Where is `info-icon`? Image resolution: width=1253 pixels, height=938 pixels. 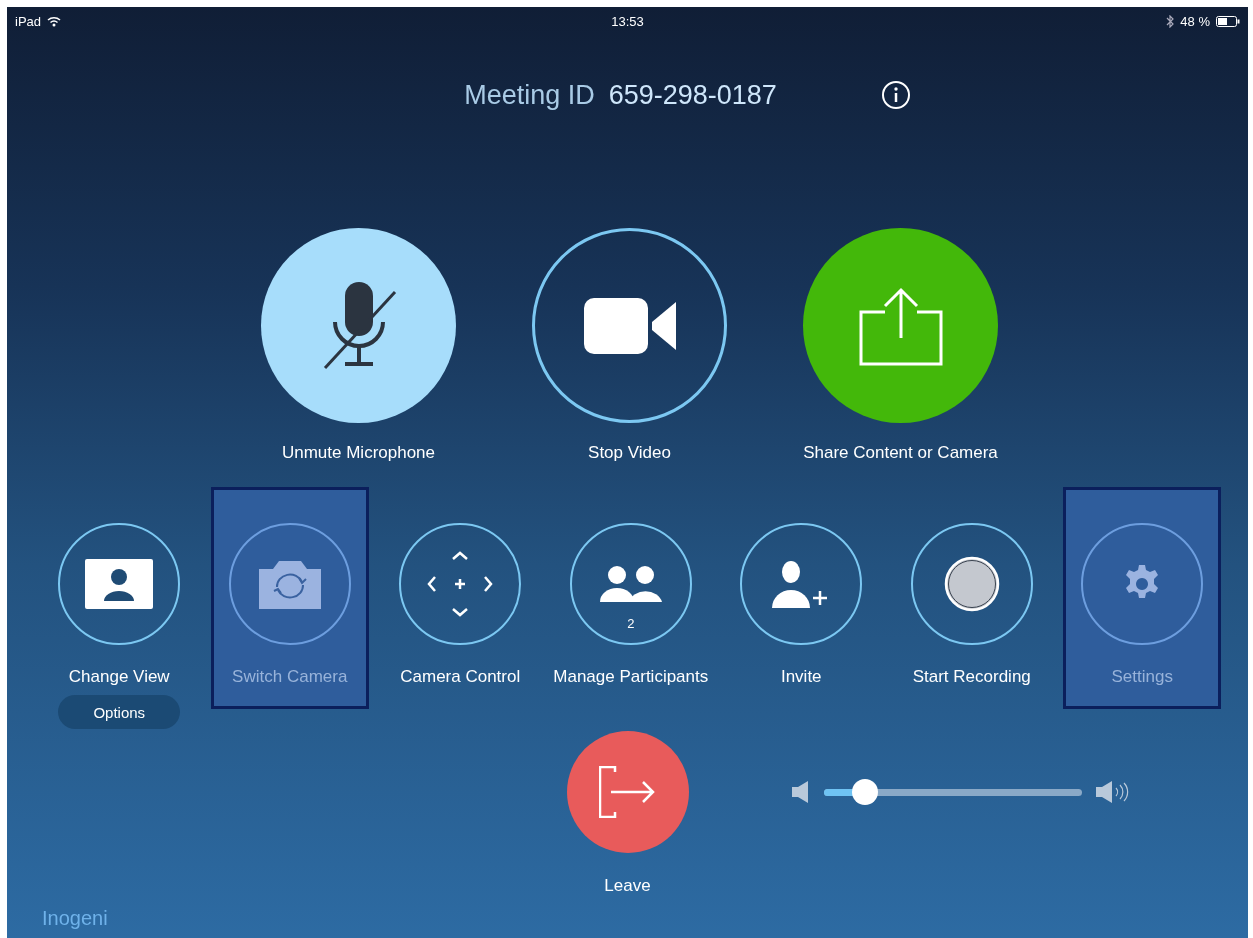 info-icon is located at coordinates (895, 95).